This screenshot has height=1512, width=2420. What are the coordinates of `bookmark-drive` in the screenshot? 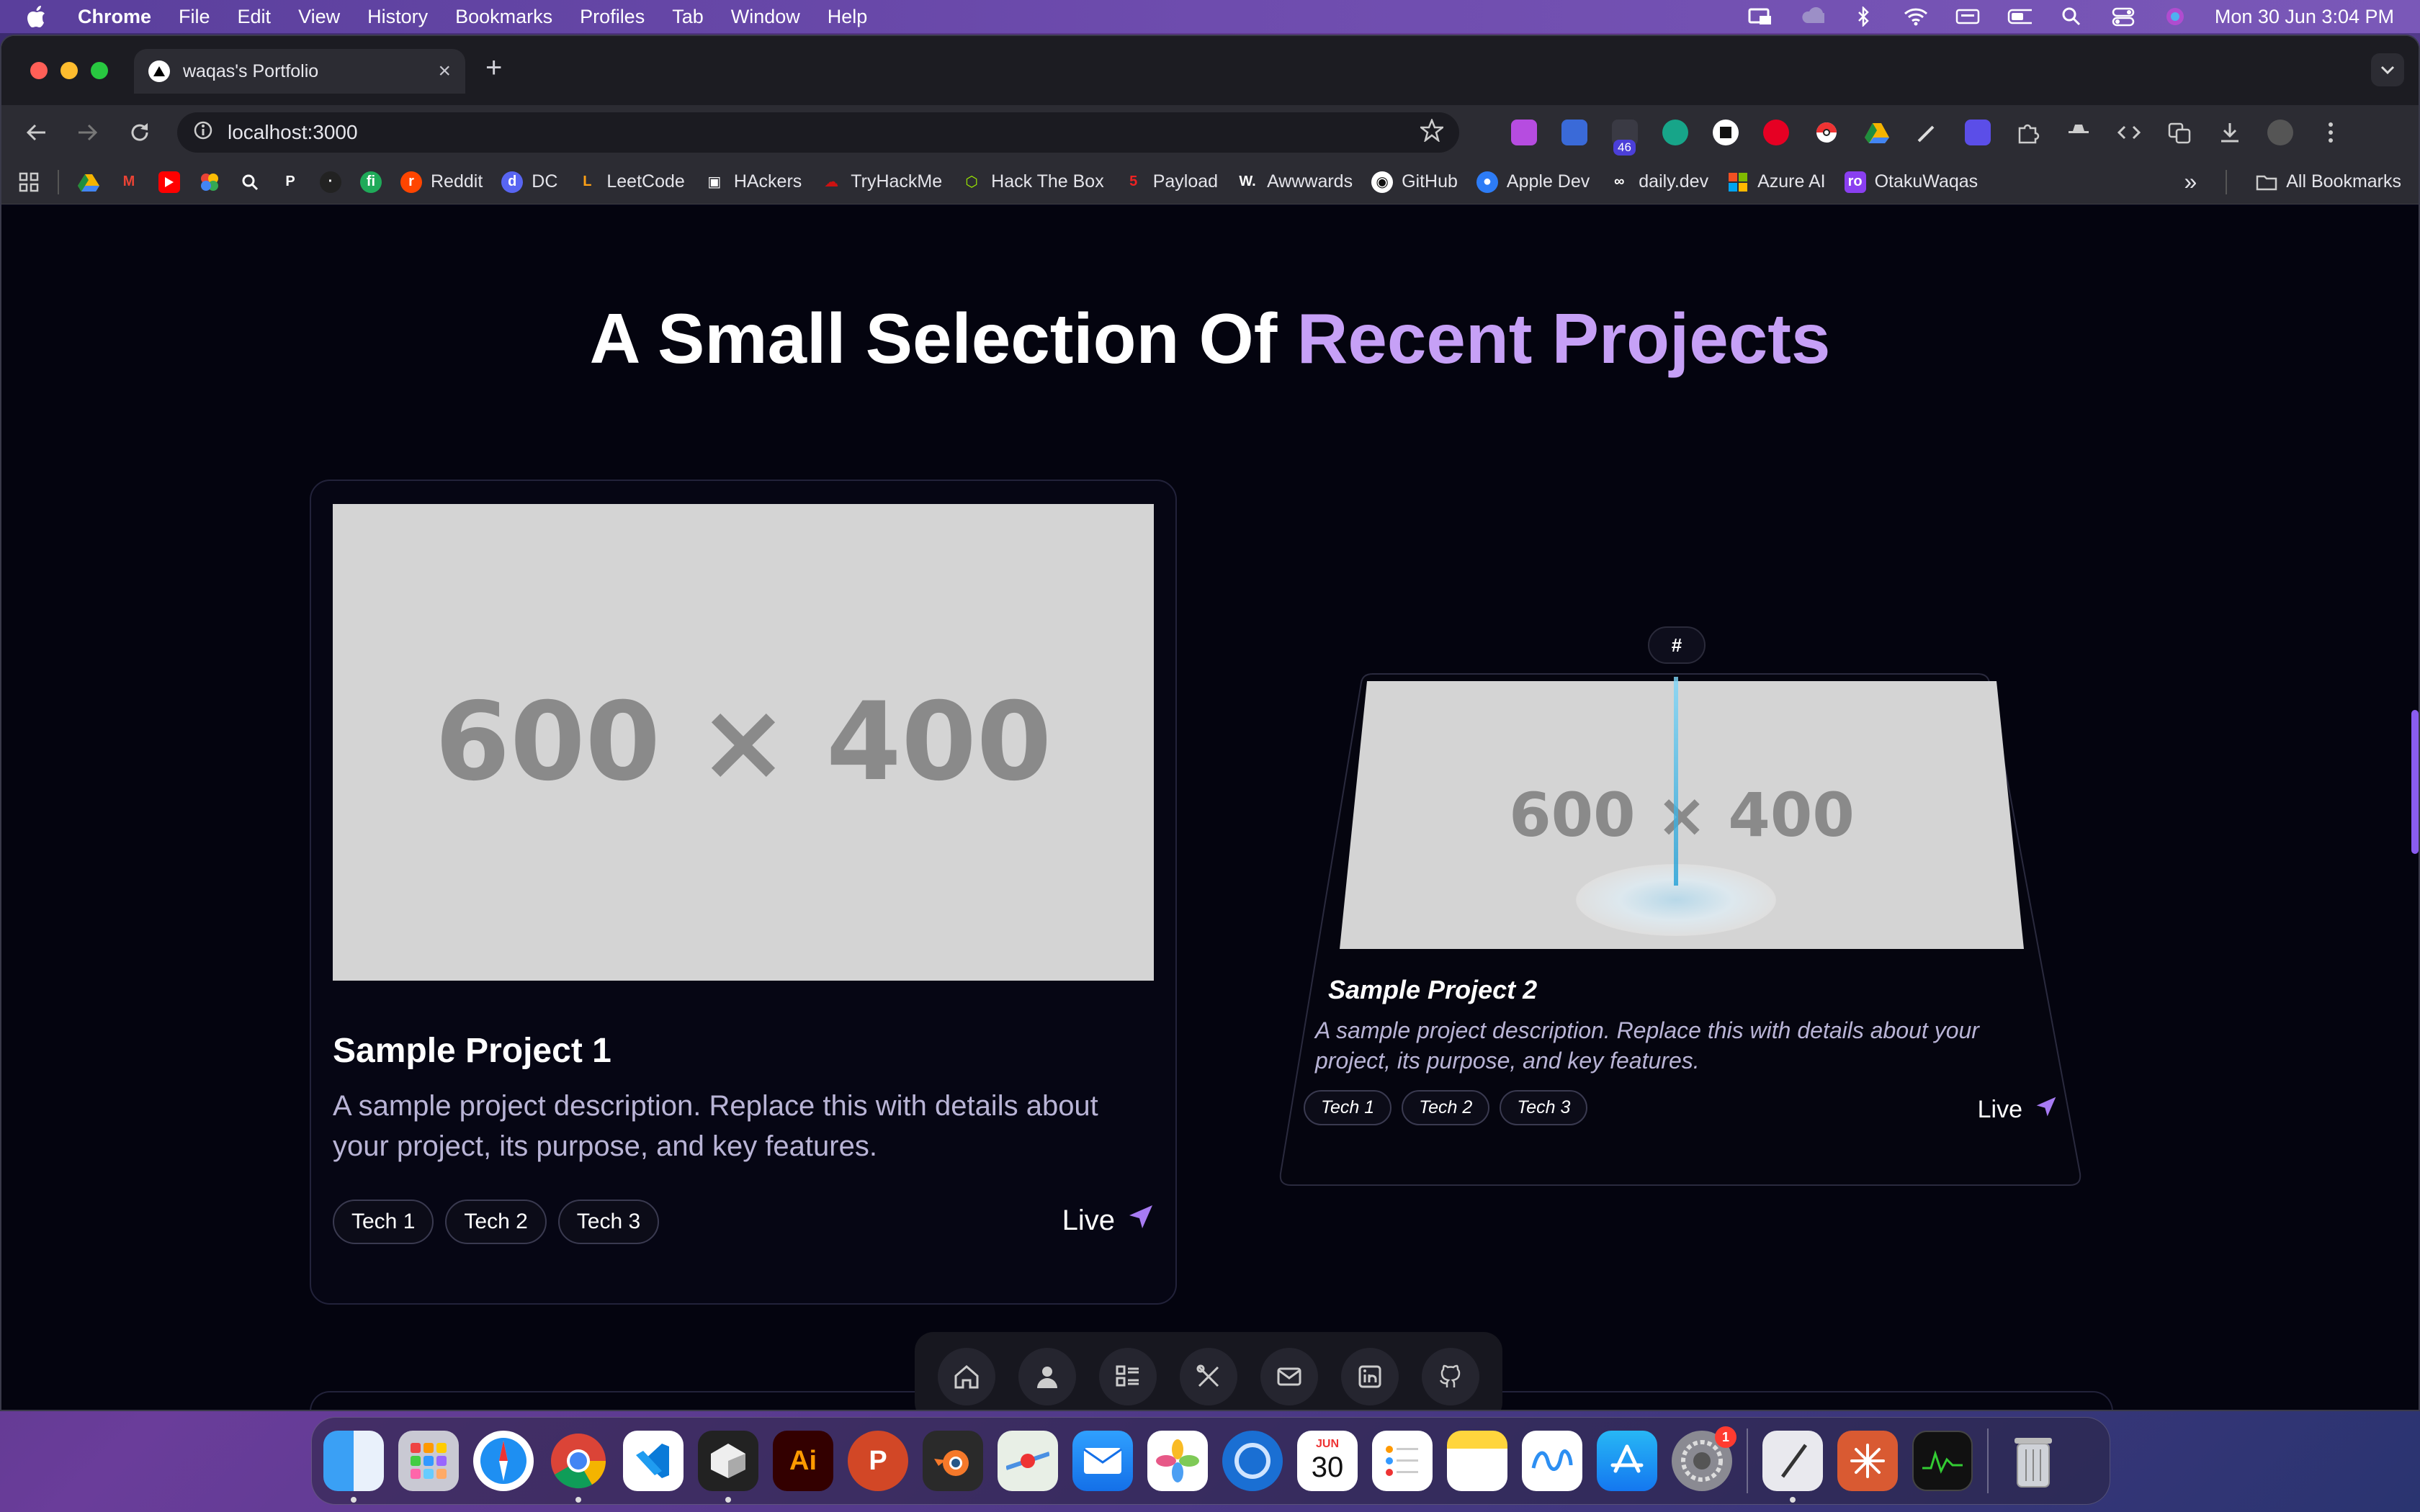 It's located at (88, 182).